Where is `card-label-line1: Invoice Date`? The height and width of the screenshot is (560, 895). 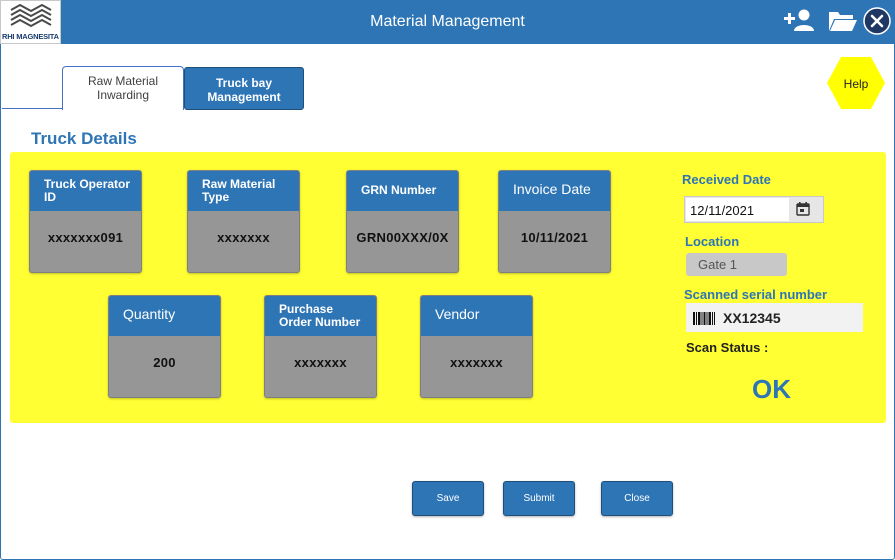 card-label-line1: Invoice Date is located at coordinates (552, 189).